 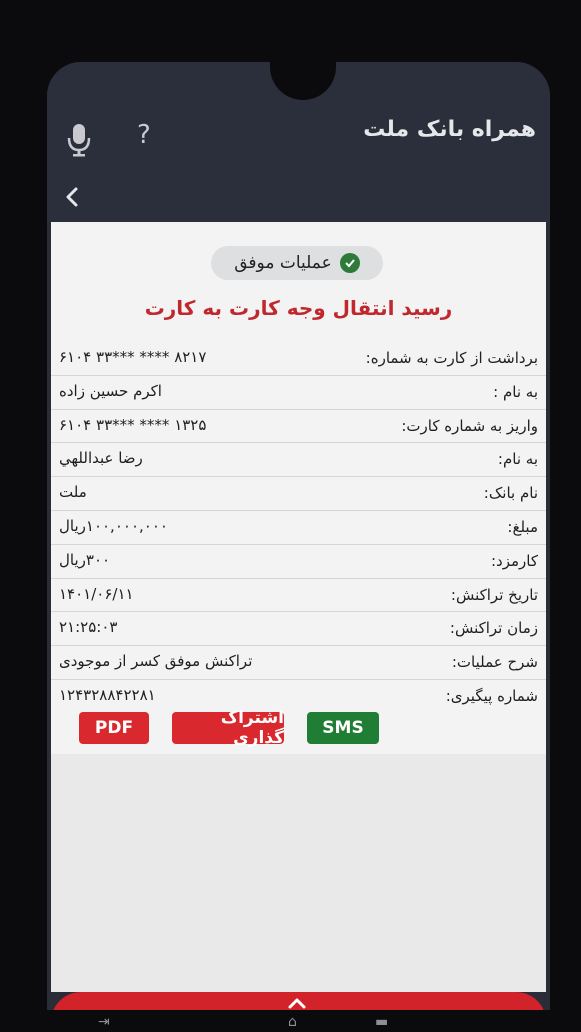 What do you see at coordinates (72, 197) in the screenshot?
I see `back-chevron-icon` at bounding box center [72, 197].